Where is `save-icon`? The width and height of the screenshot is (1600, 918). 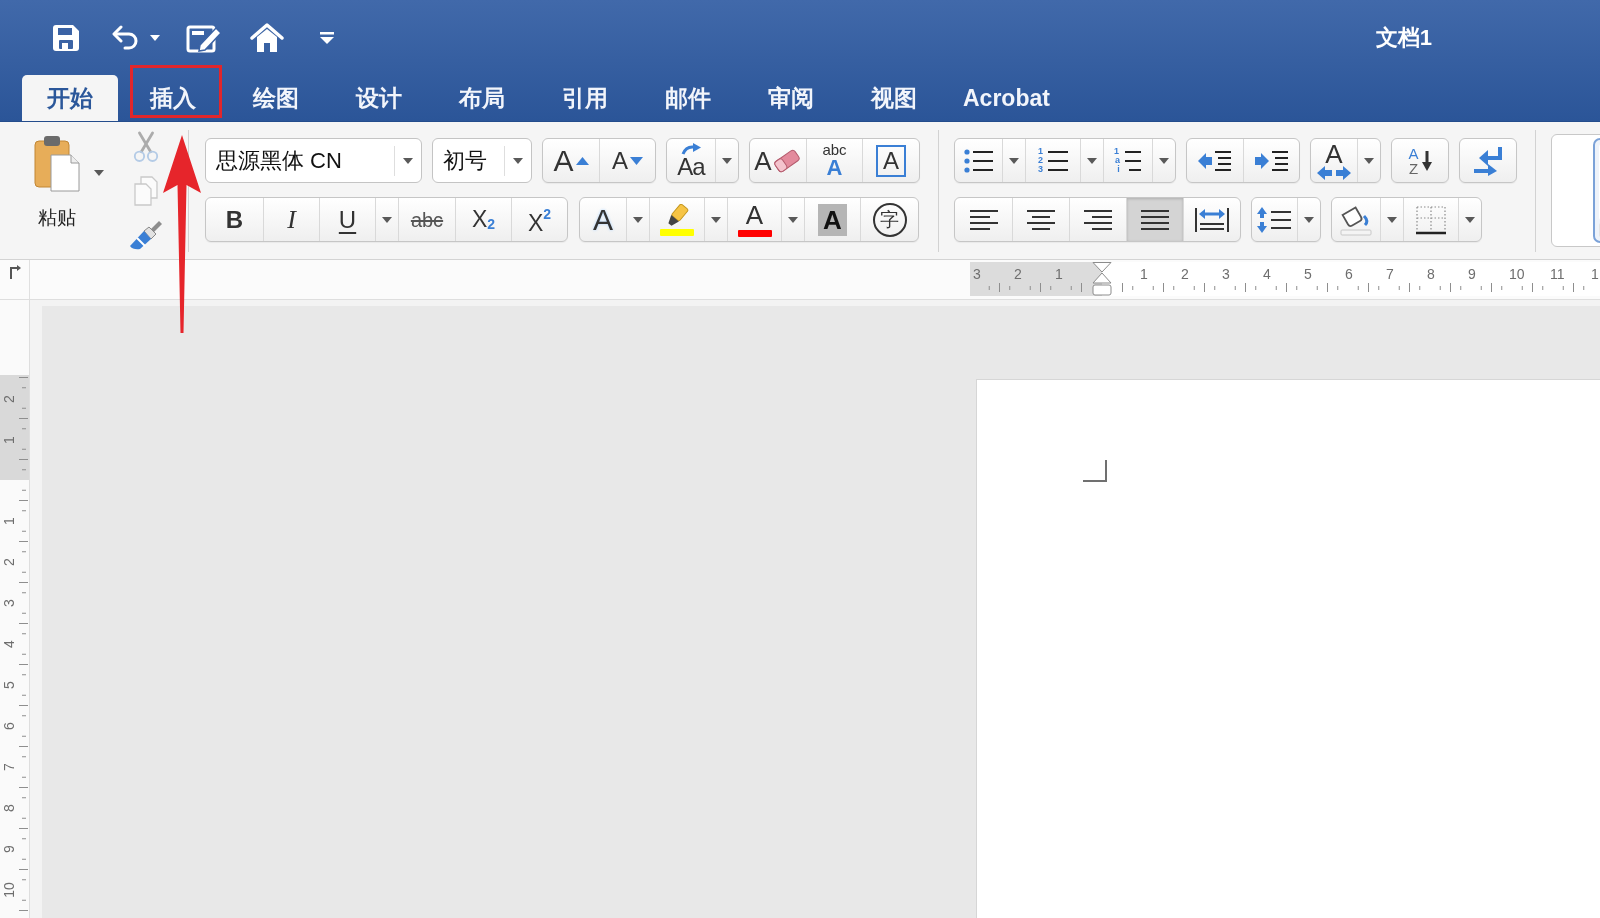
save-icon is located at coordinates (66, 37).